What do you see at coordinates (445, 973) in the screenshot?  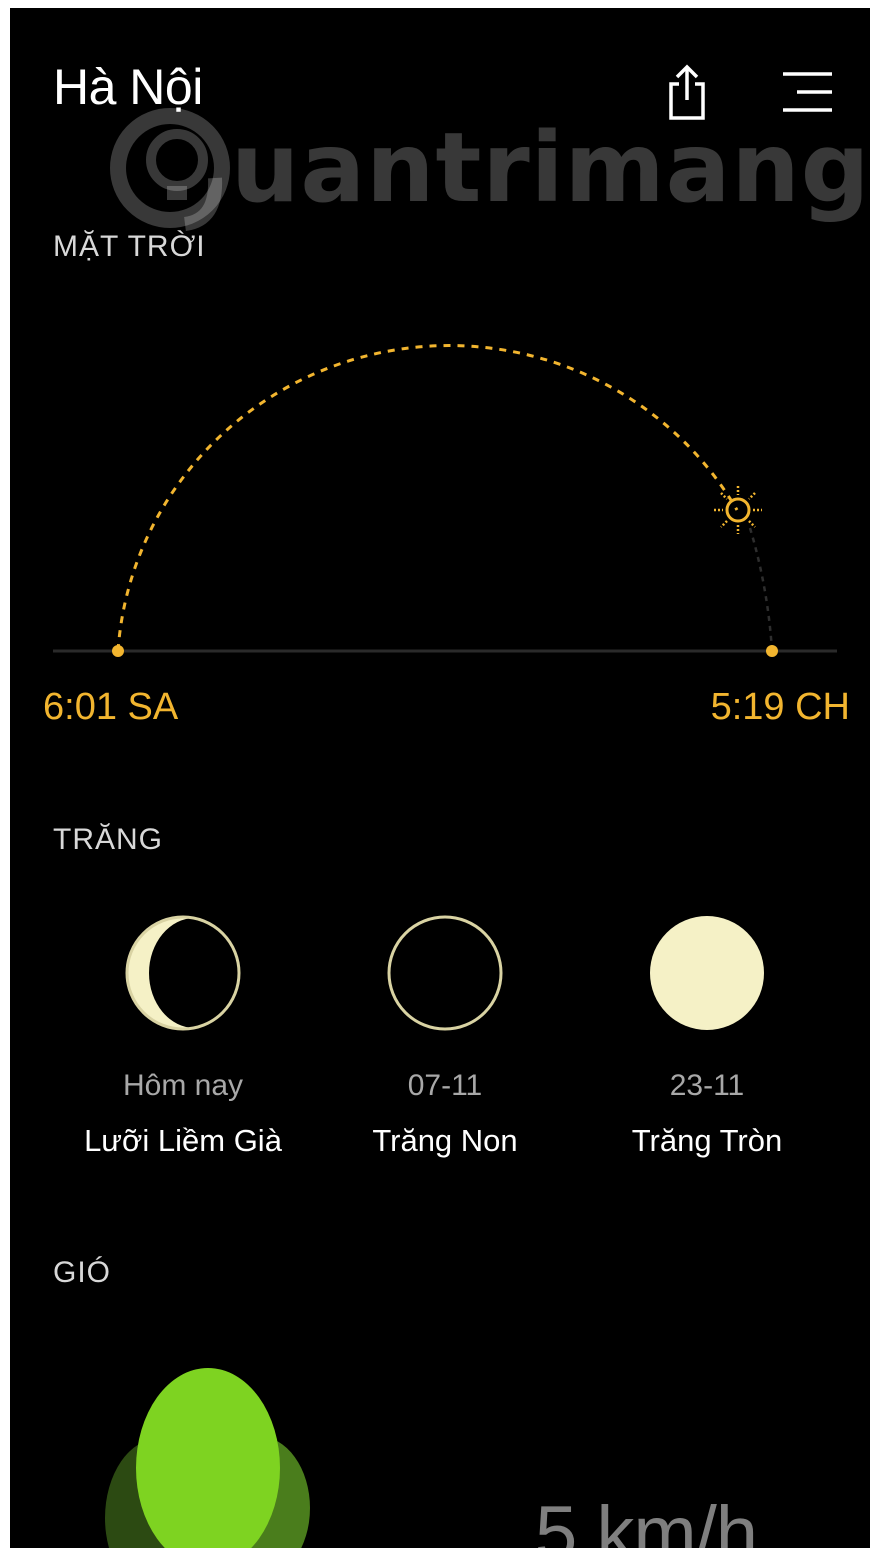 I see `new-moon-icon` at bounding box center [445, 973].